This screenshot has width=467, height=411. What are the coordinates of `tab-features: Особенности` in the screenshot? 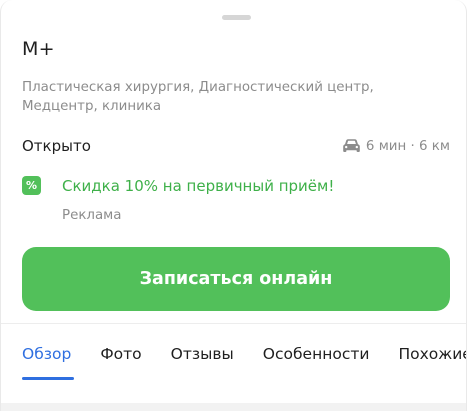 It's located at (316, 354).